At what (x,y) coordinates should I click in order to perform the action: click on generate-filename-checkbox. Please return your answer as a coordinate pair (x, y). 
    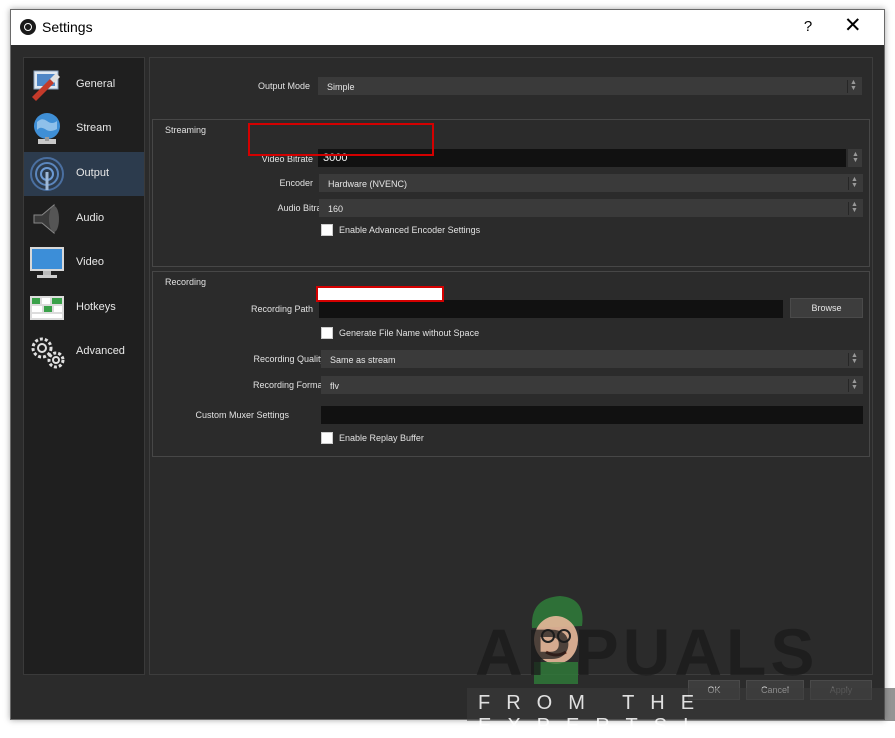
    Looking at the image, I should click on (327, 333).